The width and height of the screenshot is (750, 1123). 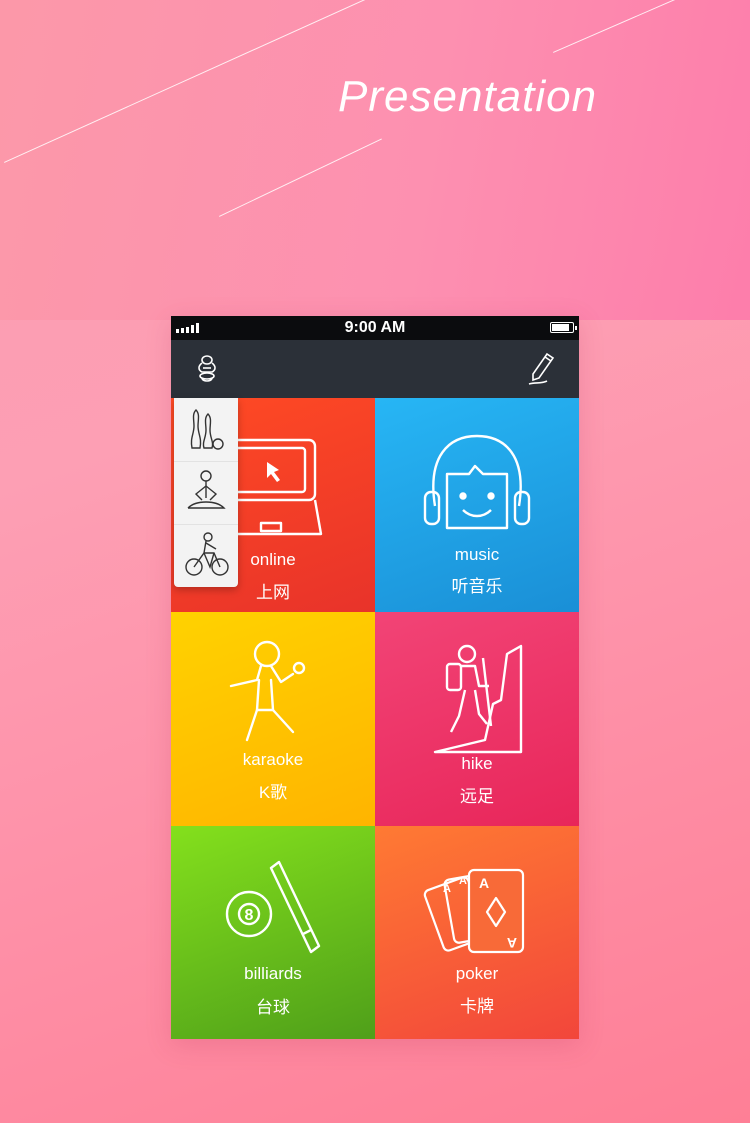 I want to click on status-bar: 9:00 AM, so click(x=375, y=328).